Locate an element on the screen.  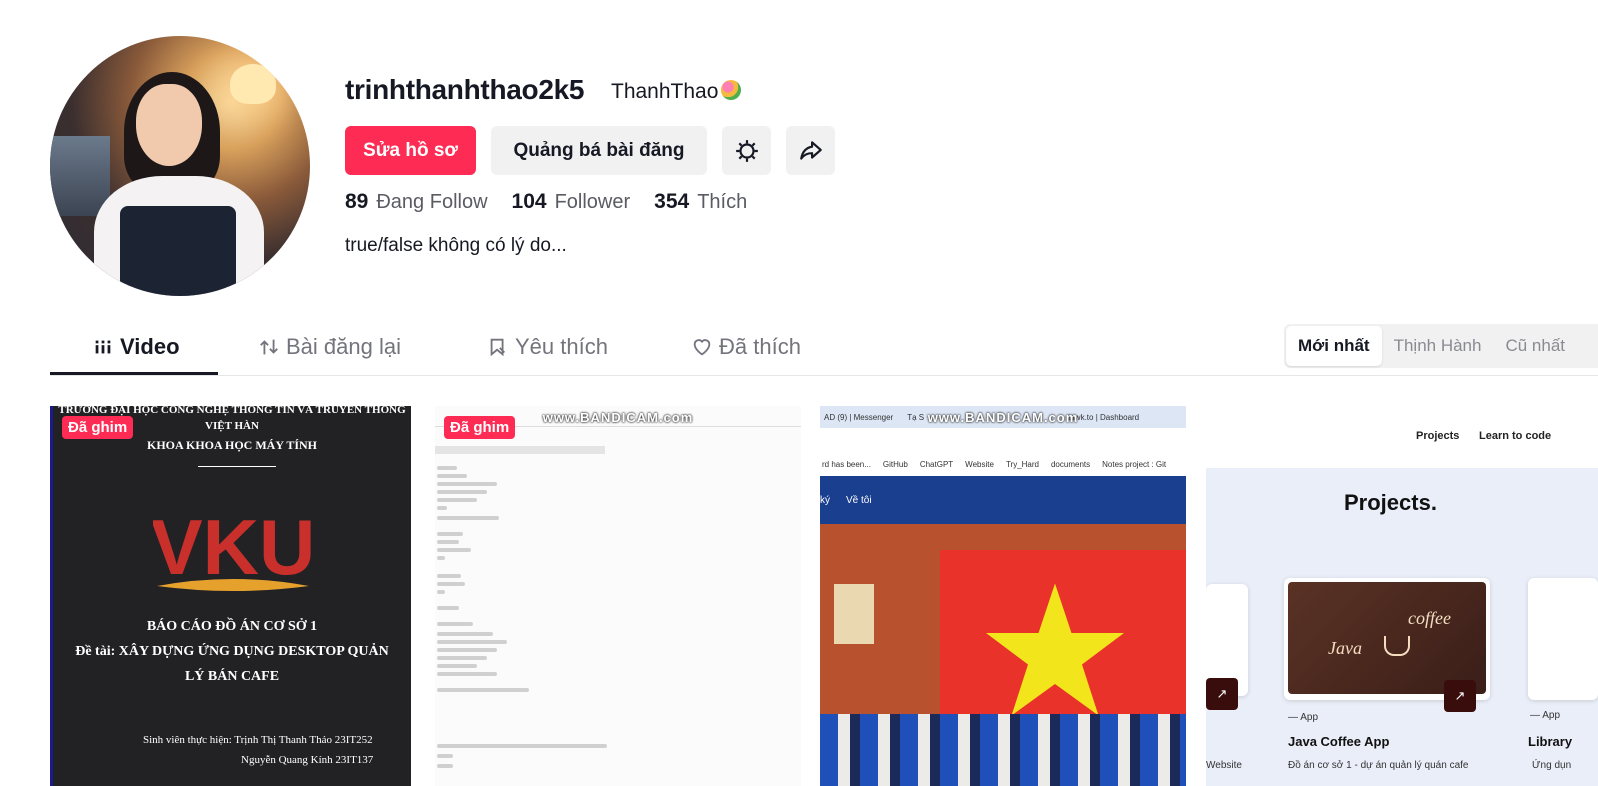
projects-title: Projects. is located at coordinates (1390, 502).